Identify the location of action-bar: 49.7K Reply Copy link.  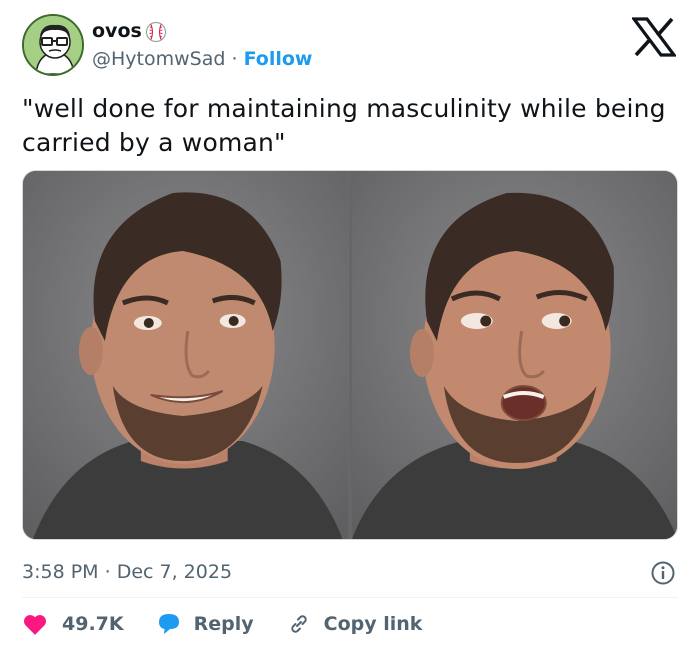
(222, 624).